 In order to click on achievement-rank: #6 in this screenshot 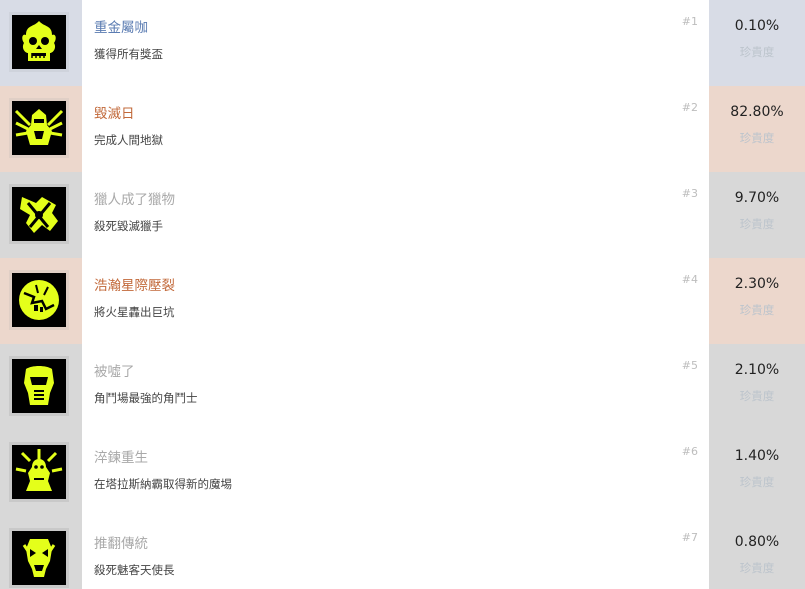, I will do `click(689, 451)`.